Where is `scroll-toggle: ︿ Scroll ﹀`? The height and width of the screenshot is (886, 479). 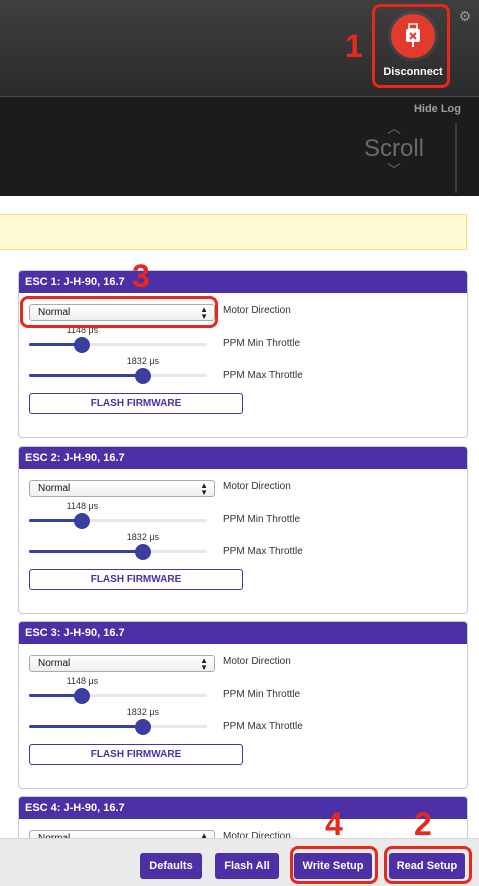 scroll-toggle: ︿ Scroll ﹀ is located at coordinates (394, 157).